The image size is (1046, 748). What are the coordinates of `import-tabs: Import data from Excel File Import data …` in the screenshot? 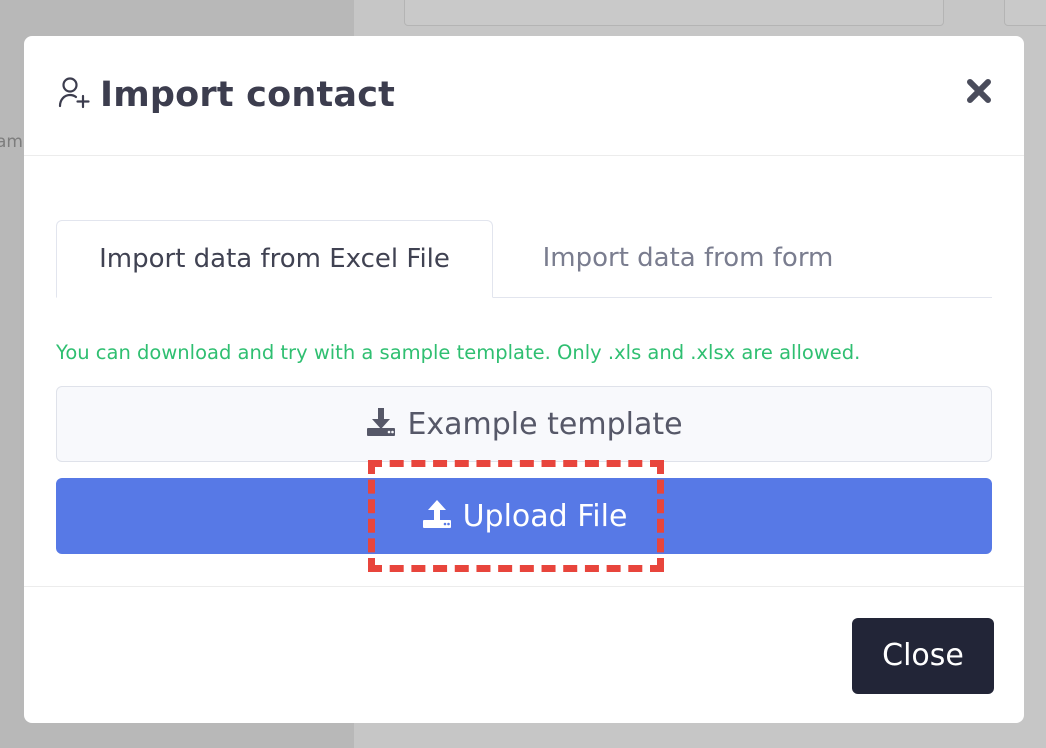 It's located at (524, 259).